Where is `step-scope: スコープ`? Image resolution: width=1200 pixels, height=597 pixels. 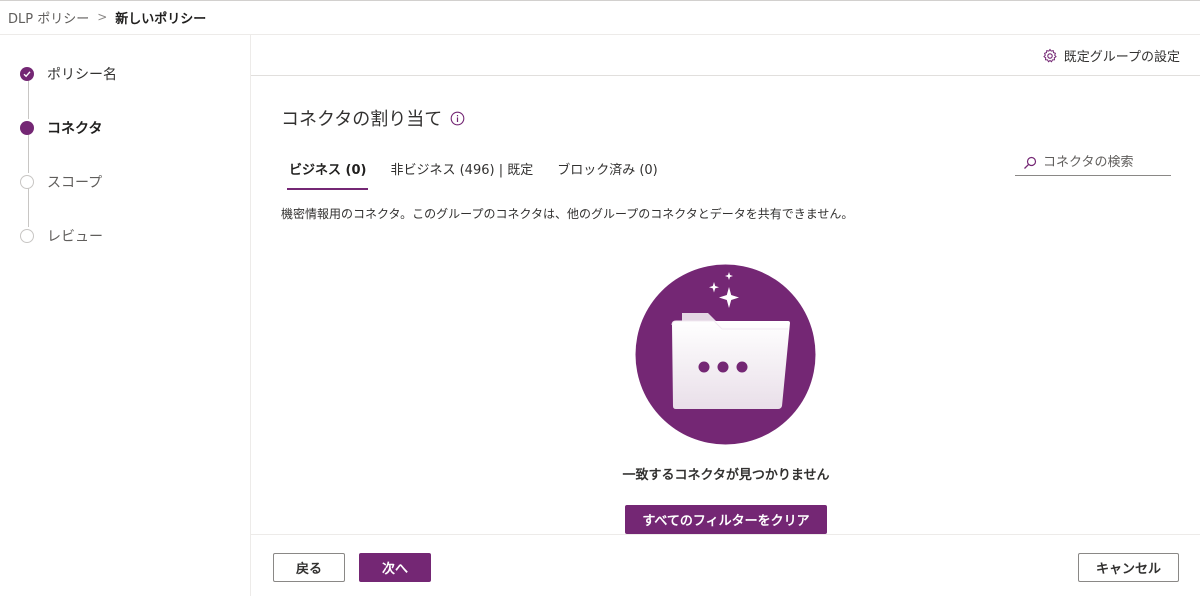 step-scope: スコープ is located at coordinates (61, 182).